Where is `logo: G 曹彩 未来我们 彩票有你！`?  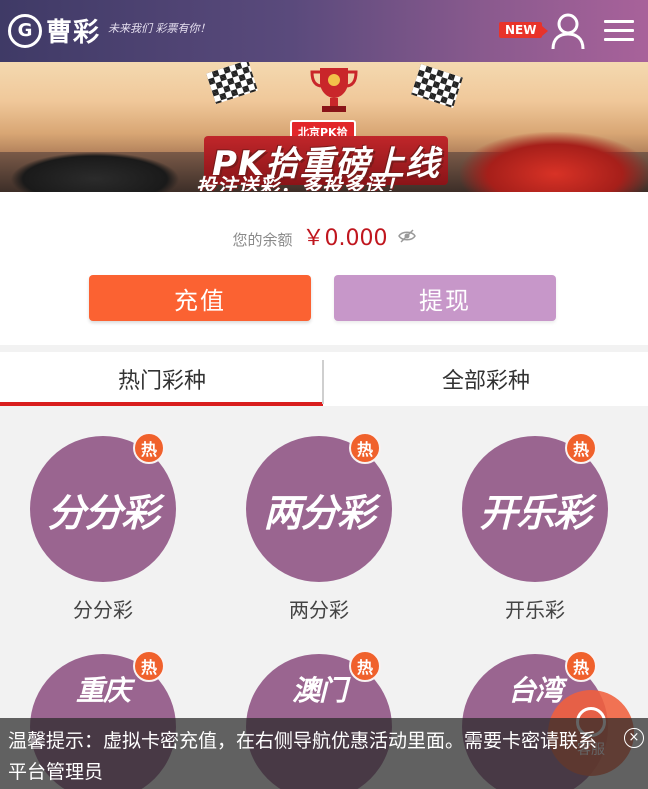
logo: G 曹彩 未来我们 彩票有你！ is located at coordinates (109, 30).